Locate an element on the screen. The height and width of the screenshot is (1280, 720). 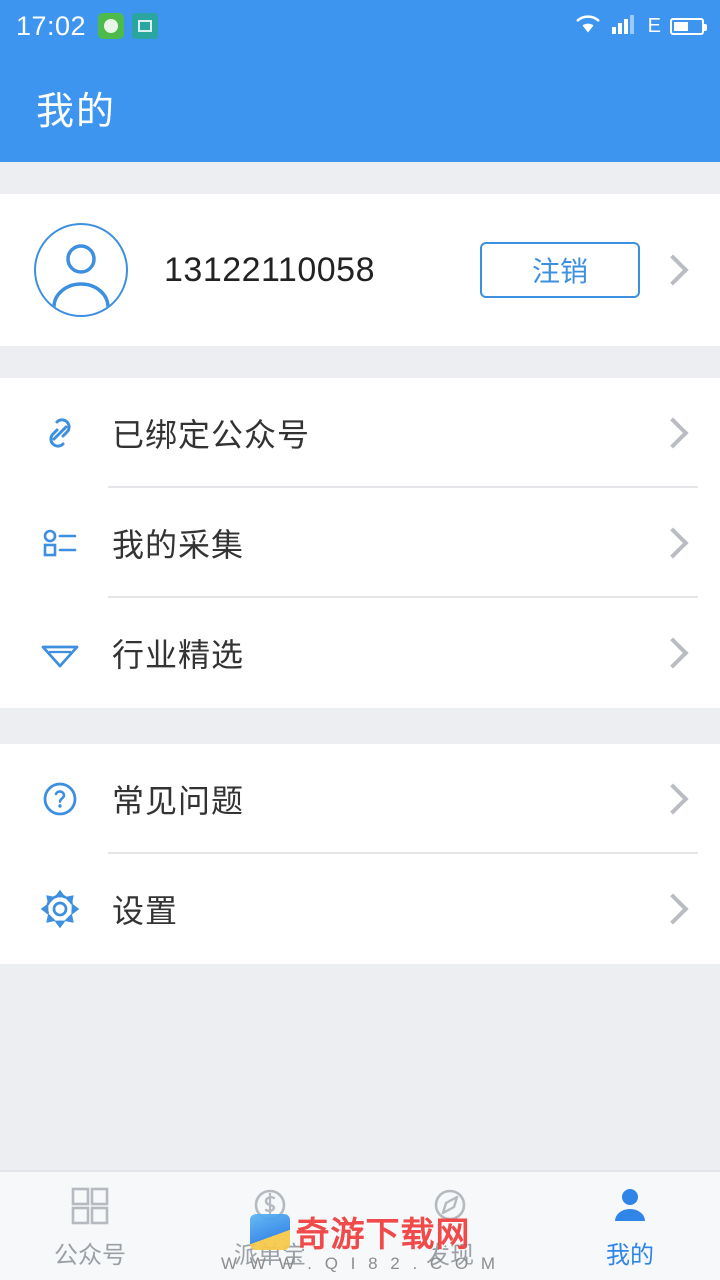
profile-row: 13122110058 注销 is located at coordinates (360, 270).